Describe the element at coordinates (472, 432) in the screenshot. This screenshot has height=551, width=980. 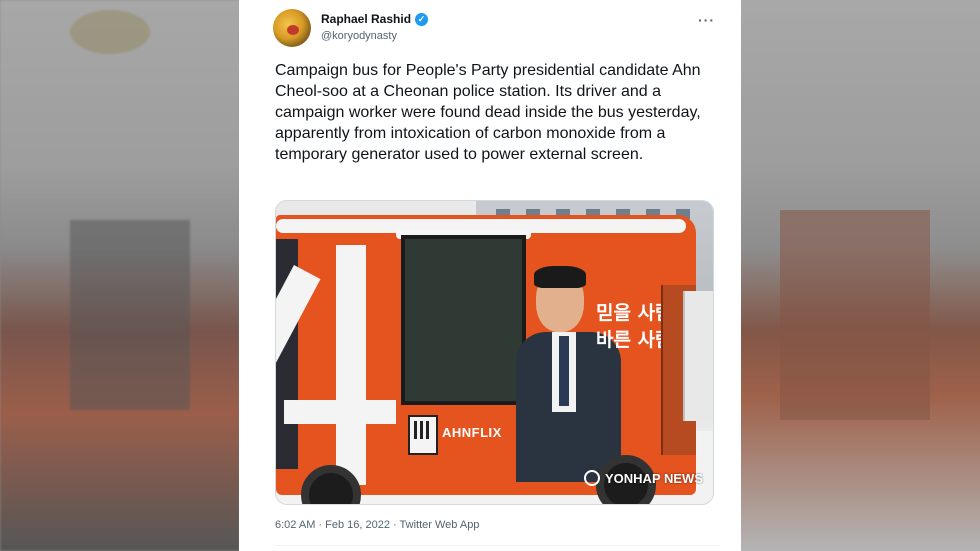
I see `ahnflix-logo: AHNFLIX` at that location.